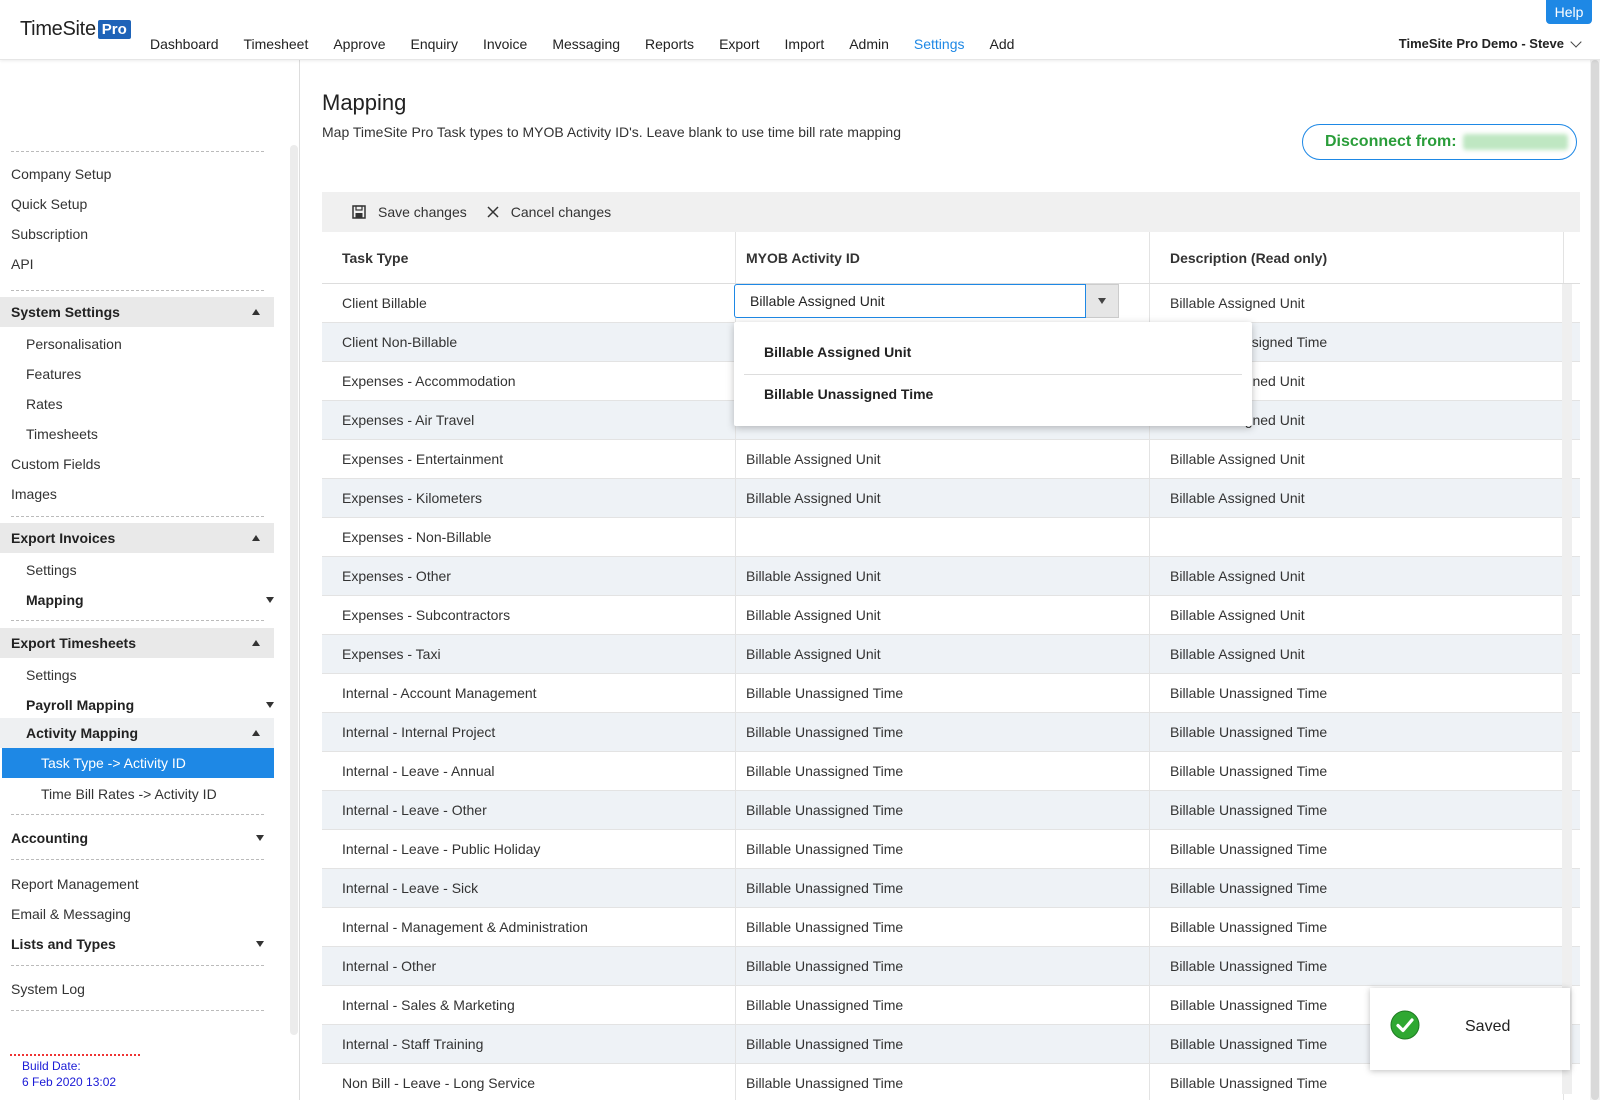 The image size is (1600, 1100). I want to click on help-button: Help, so click(1569, 12).